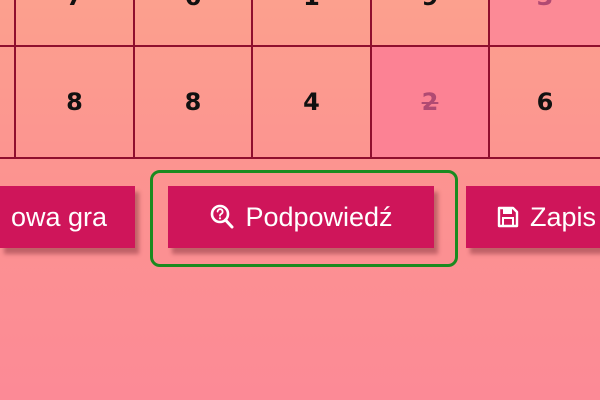 Image resolution: width=600 pixels, height=400 pixels. Describe the element at coordinates (74, 5) in the screenshot. I see `cell-value: 7` at that location.